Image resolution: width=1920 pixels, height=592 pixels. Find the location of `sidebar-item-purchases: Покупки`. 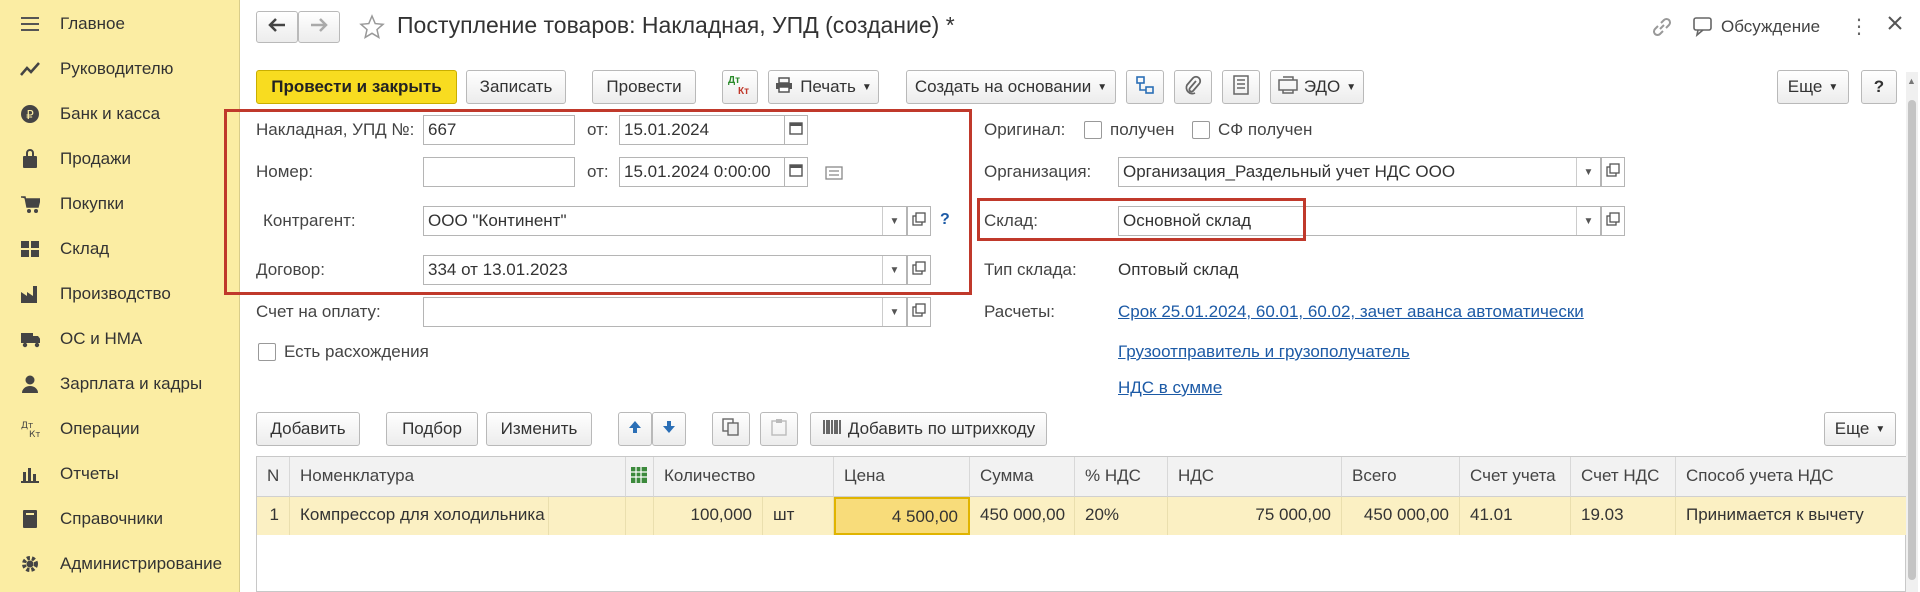

sidebar-item-purchases: Покупки is located at coordinates (120, 204).